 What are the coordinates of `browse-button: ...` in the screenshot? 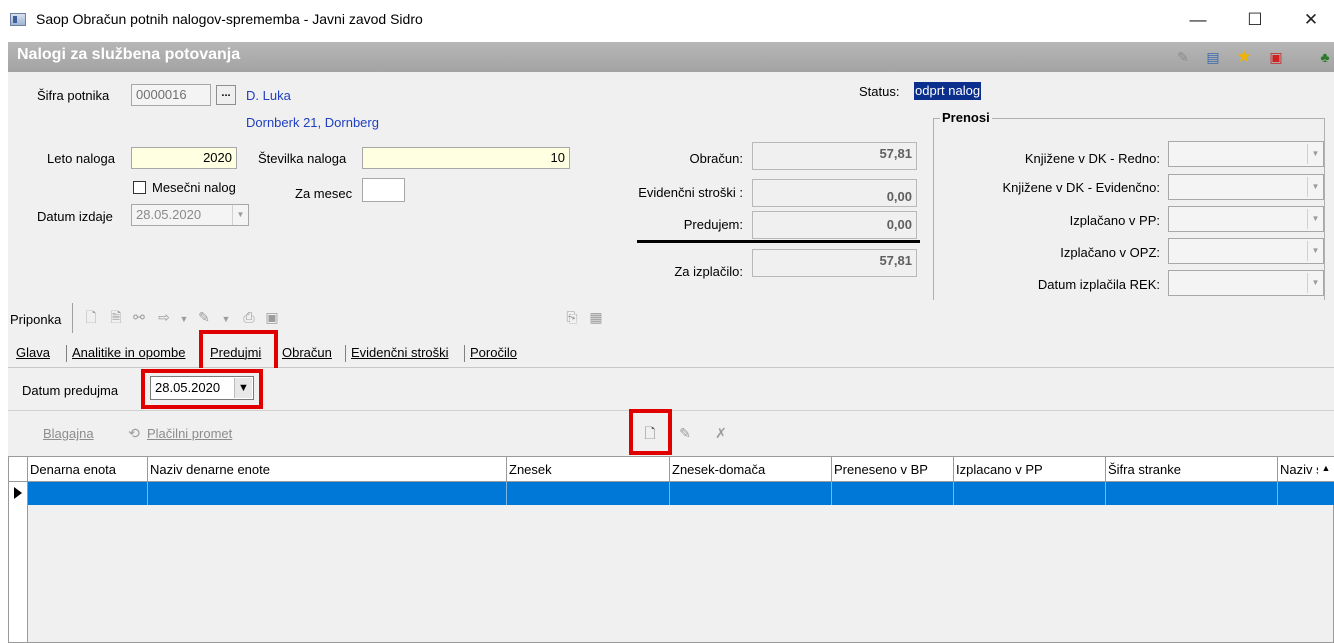 It's located at (226, 95).